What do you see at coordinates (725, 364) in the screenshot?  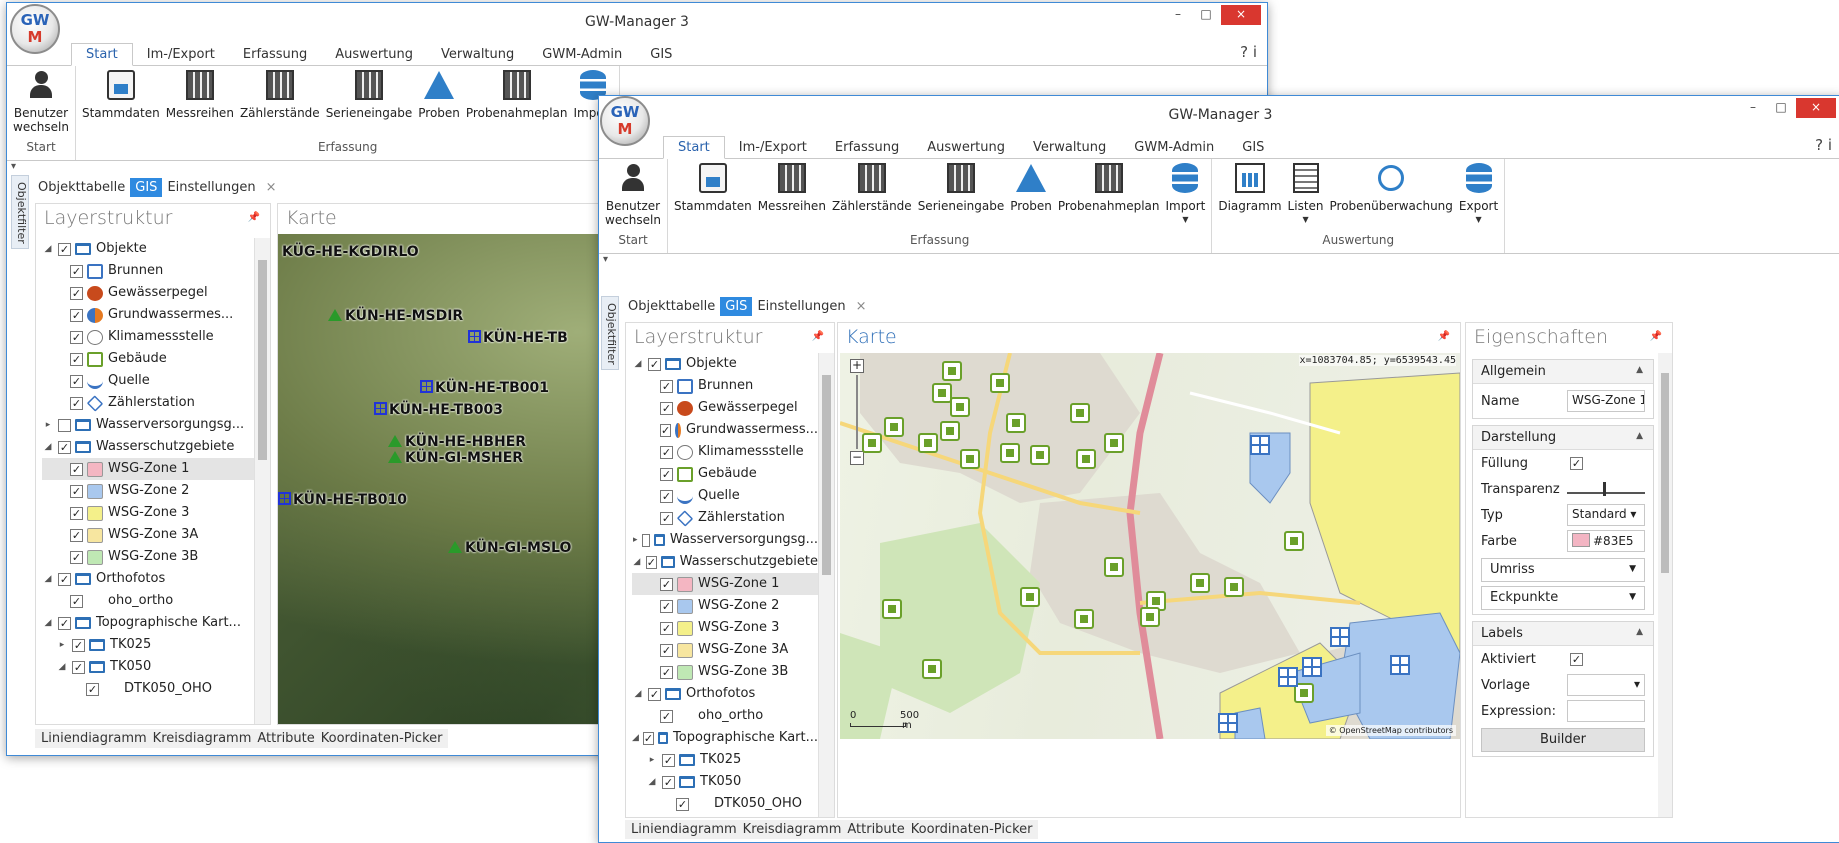 I see `layer-objekte: ◢ ✓ Objekte` at bounding box center [725, 364].